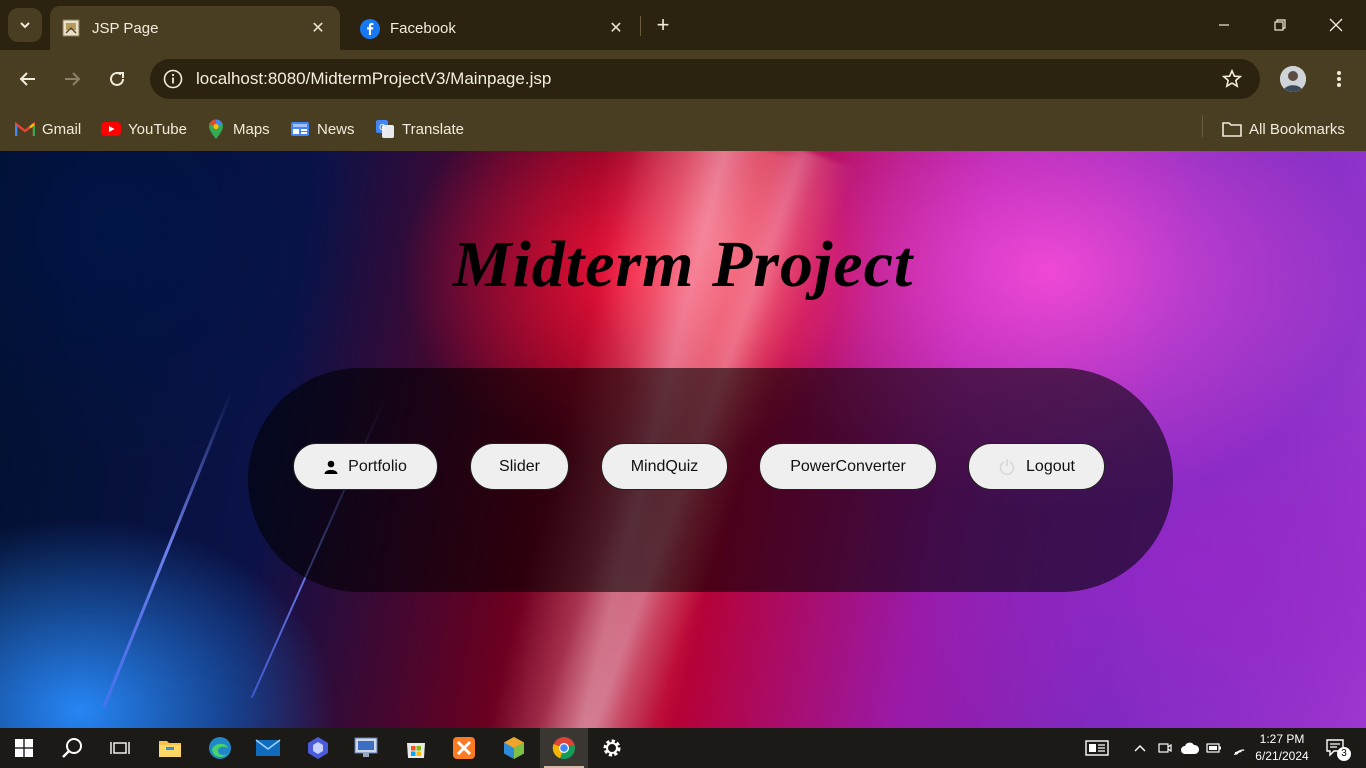  Describe the element at coordinates (1336, 25) in the screenshot. I see `window-close-icon` at that location.